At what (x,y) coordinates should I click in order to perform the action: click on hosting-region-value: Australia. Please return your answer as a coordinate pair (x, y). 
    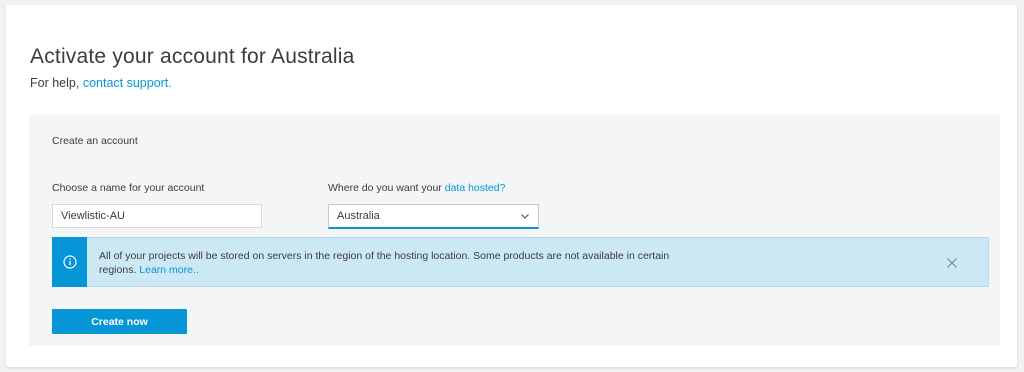
    Looking at the image, I should click on (358, 216).